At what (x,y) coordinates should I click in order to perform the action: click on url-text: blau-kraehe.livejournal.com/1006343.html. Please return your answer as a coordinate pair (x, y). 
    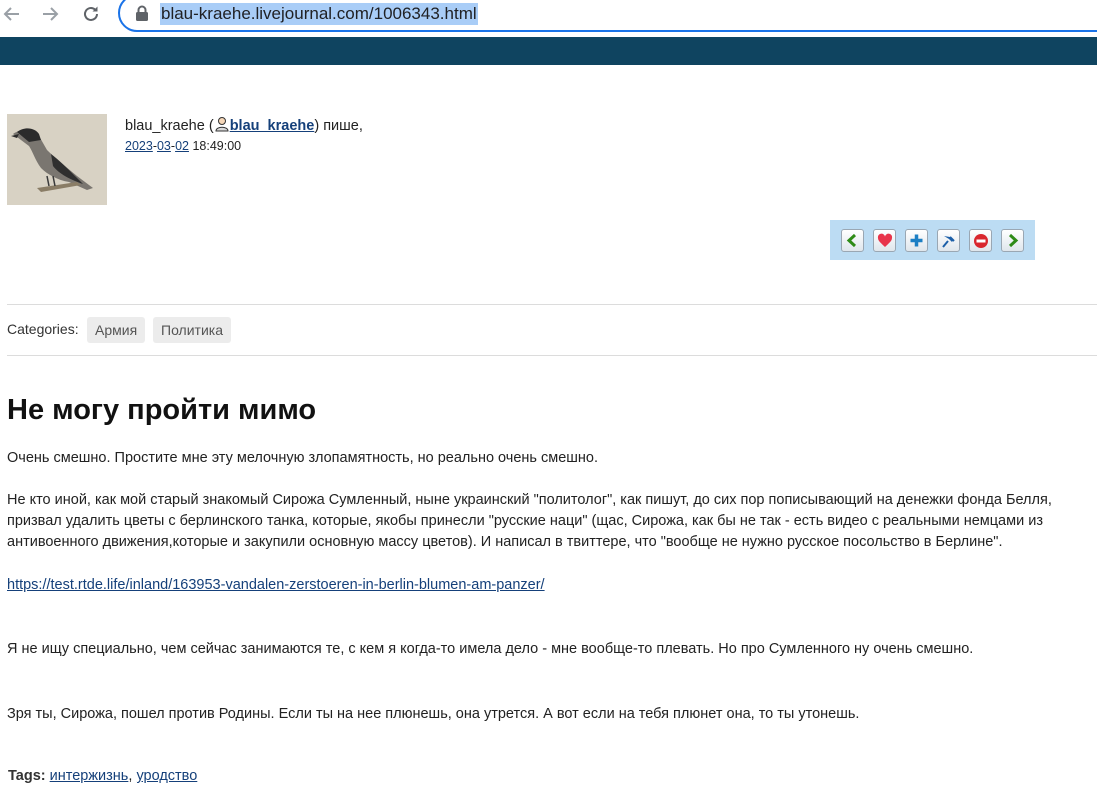
    Looking at the image, I should click on (319, 14).